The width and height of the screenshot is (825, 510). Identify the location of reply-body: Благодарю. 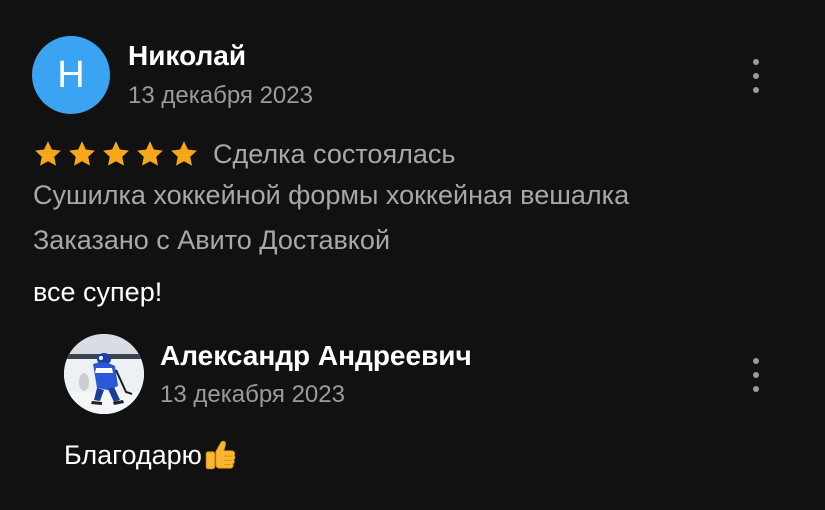
(150, 455).